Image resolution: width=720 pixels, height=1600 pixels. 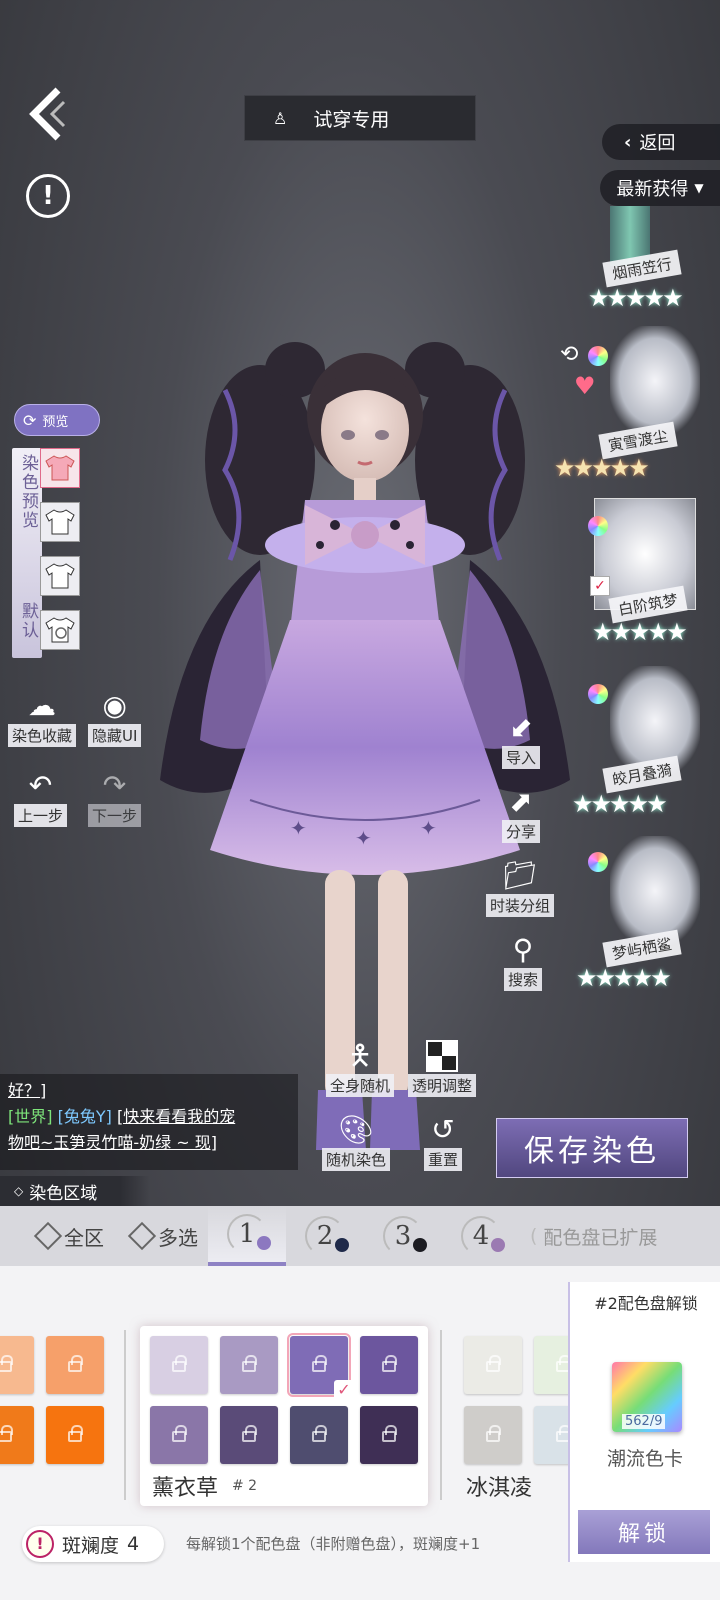 I want to click on transparency-label: 透明调整, so click(x=442, y=1085).